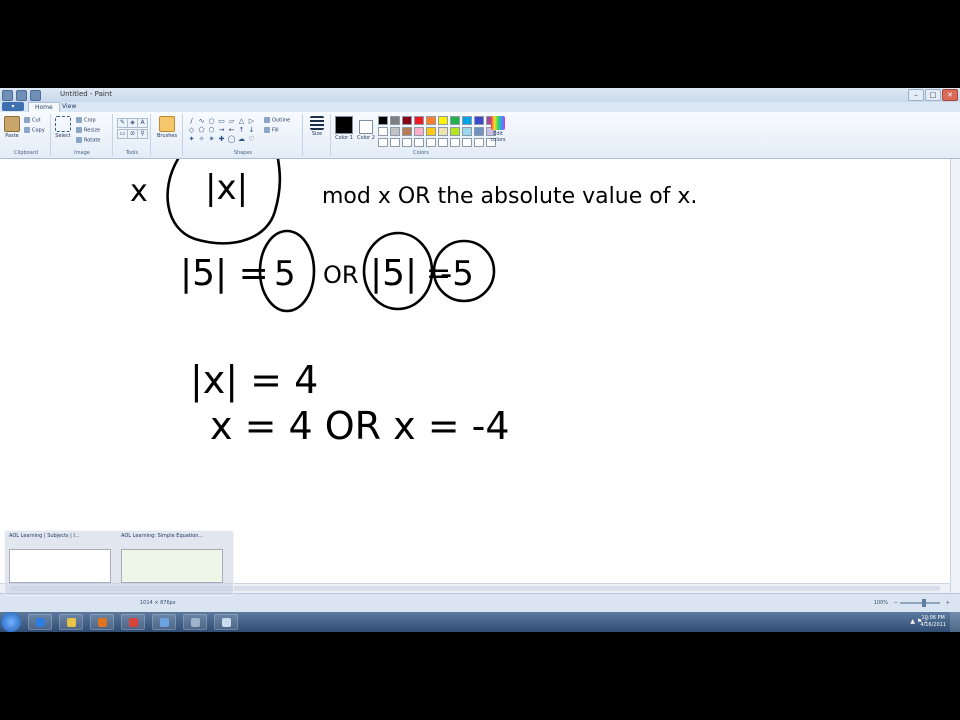  I want to click on brushes-button: Brushes, so click(167, 127).